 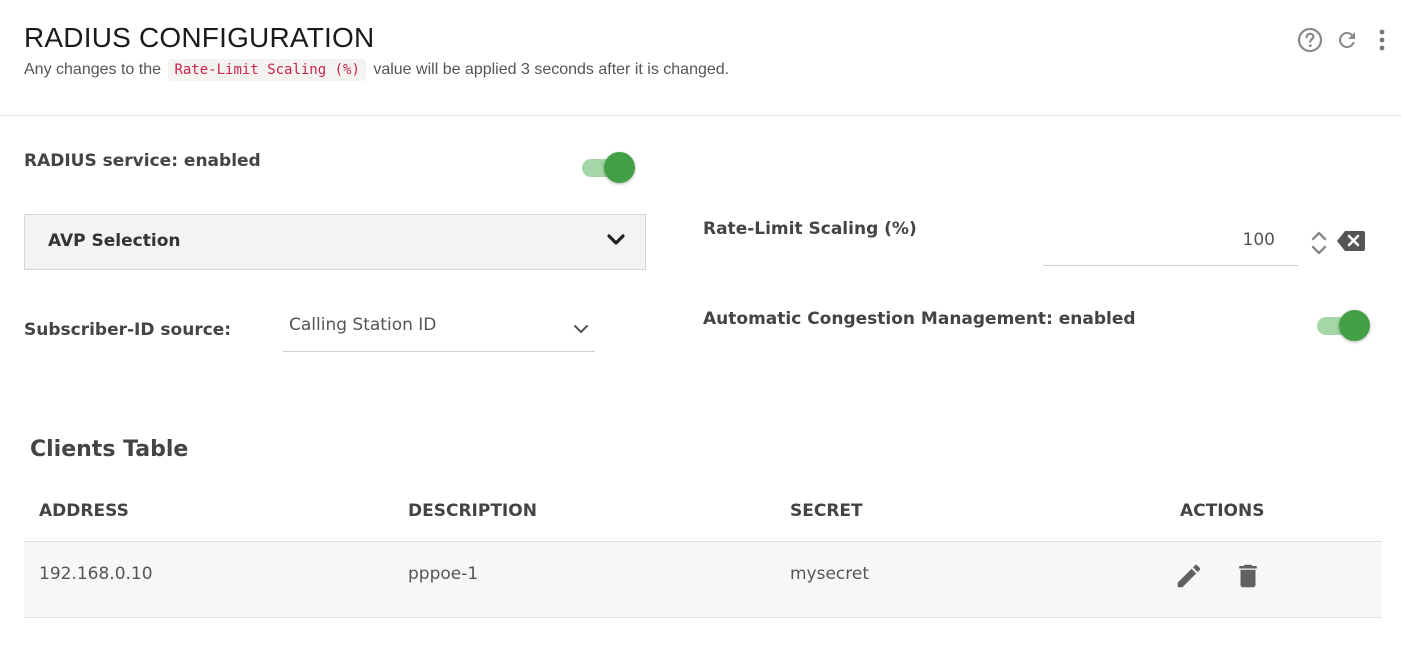 What do you see at coordinates (703, 580) in the screenshot?
I see `table-row: 192.168.0.10 pppoe-1 mysecret` at bounding box center [703, 580].